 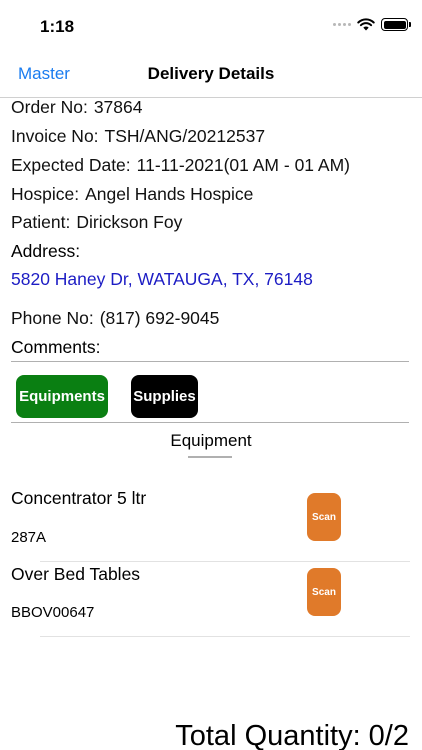 What do you see at coordinates (160, 318) in the screenshot?
I see `phone-link: (817) 692-9045` at bounding box center [160, 318].